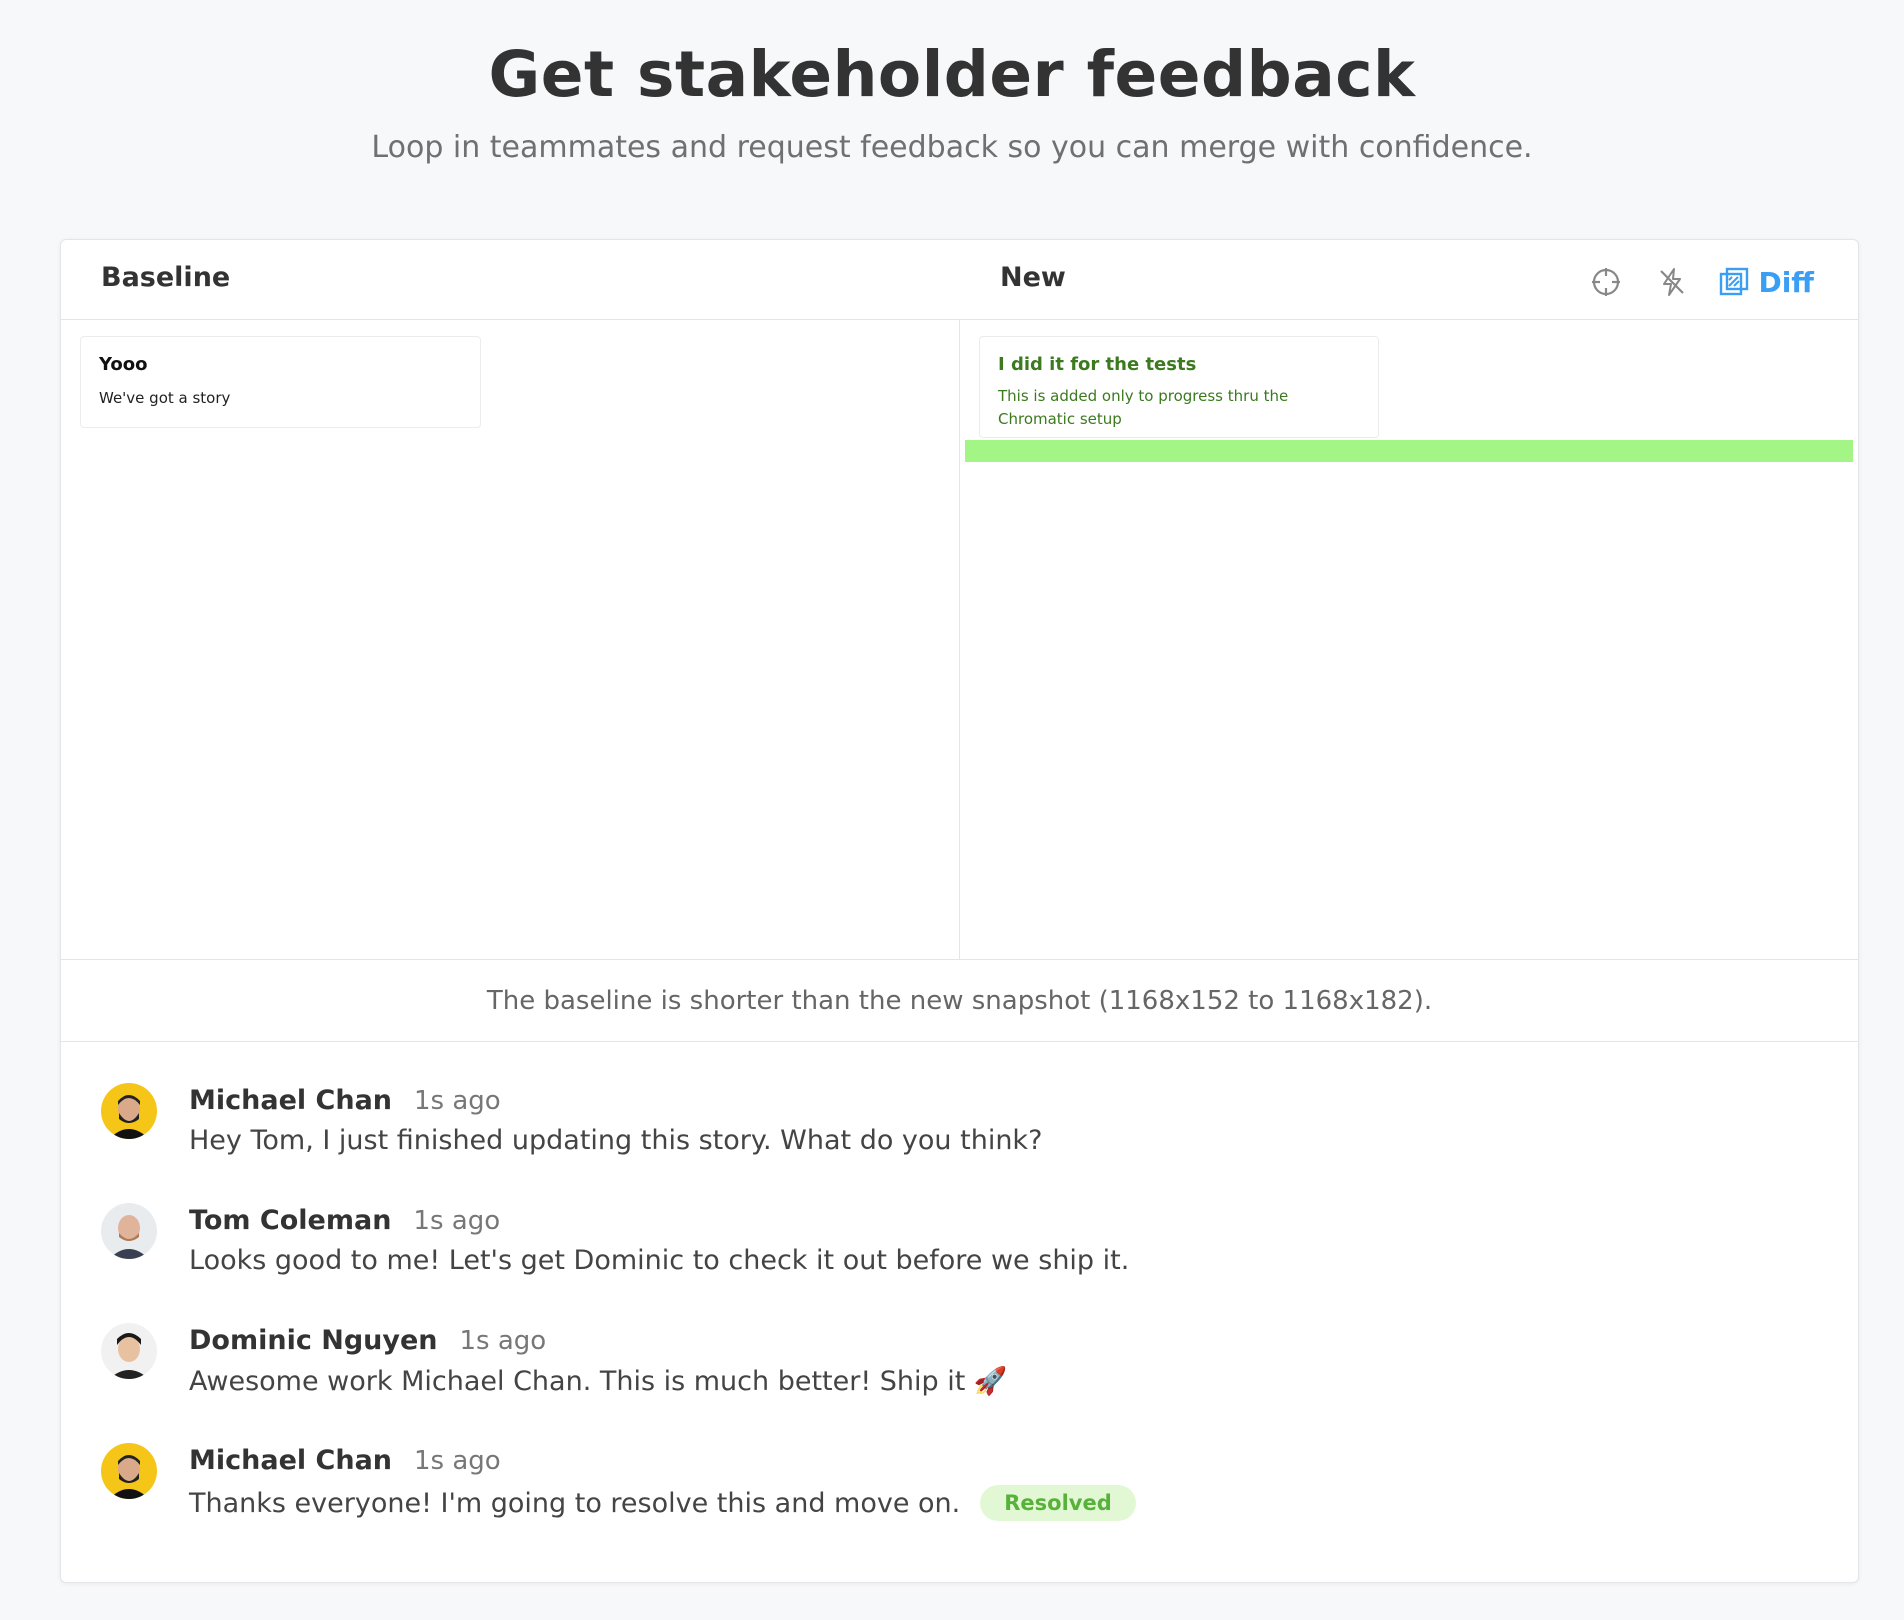 The width and height of the screenshot is (1904, 1620). What do you see at coordinates (1786, 282) in the screenshot?
I see `diff-label: Diff` at bounding box center [1786, 282].